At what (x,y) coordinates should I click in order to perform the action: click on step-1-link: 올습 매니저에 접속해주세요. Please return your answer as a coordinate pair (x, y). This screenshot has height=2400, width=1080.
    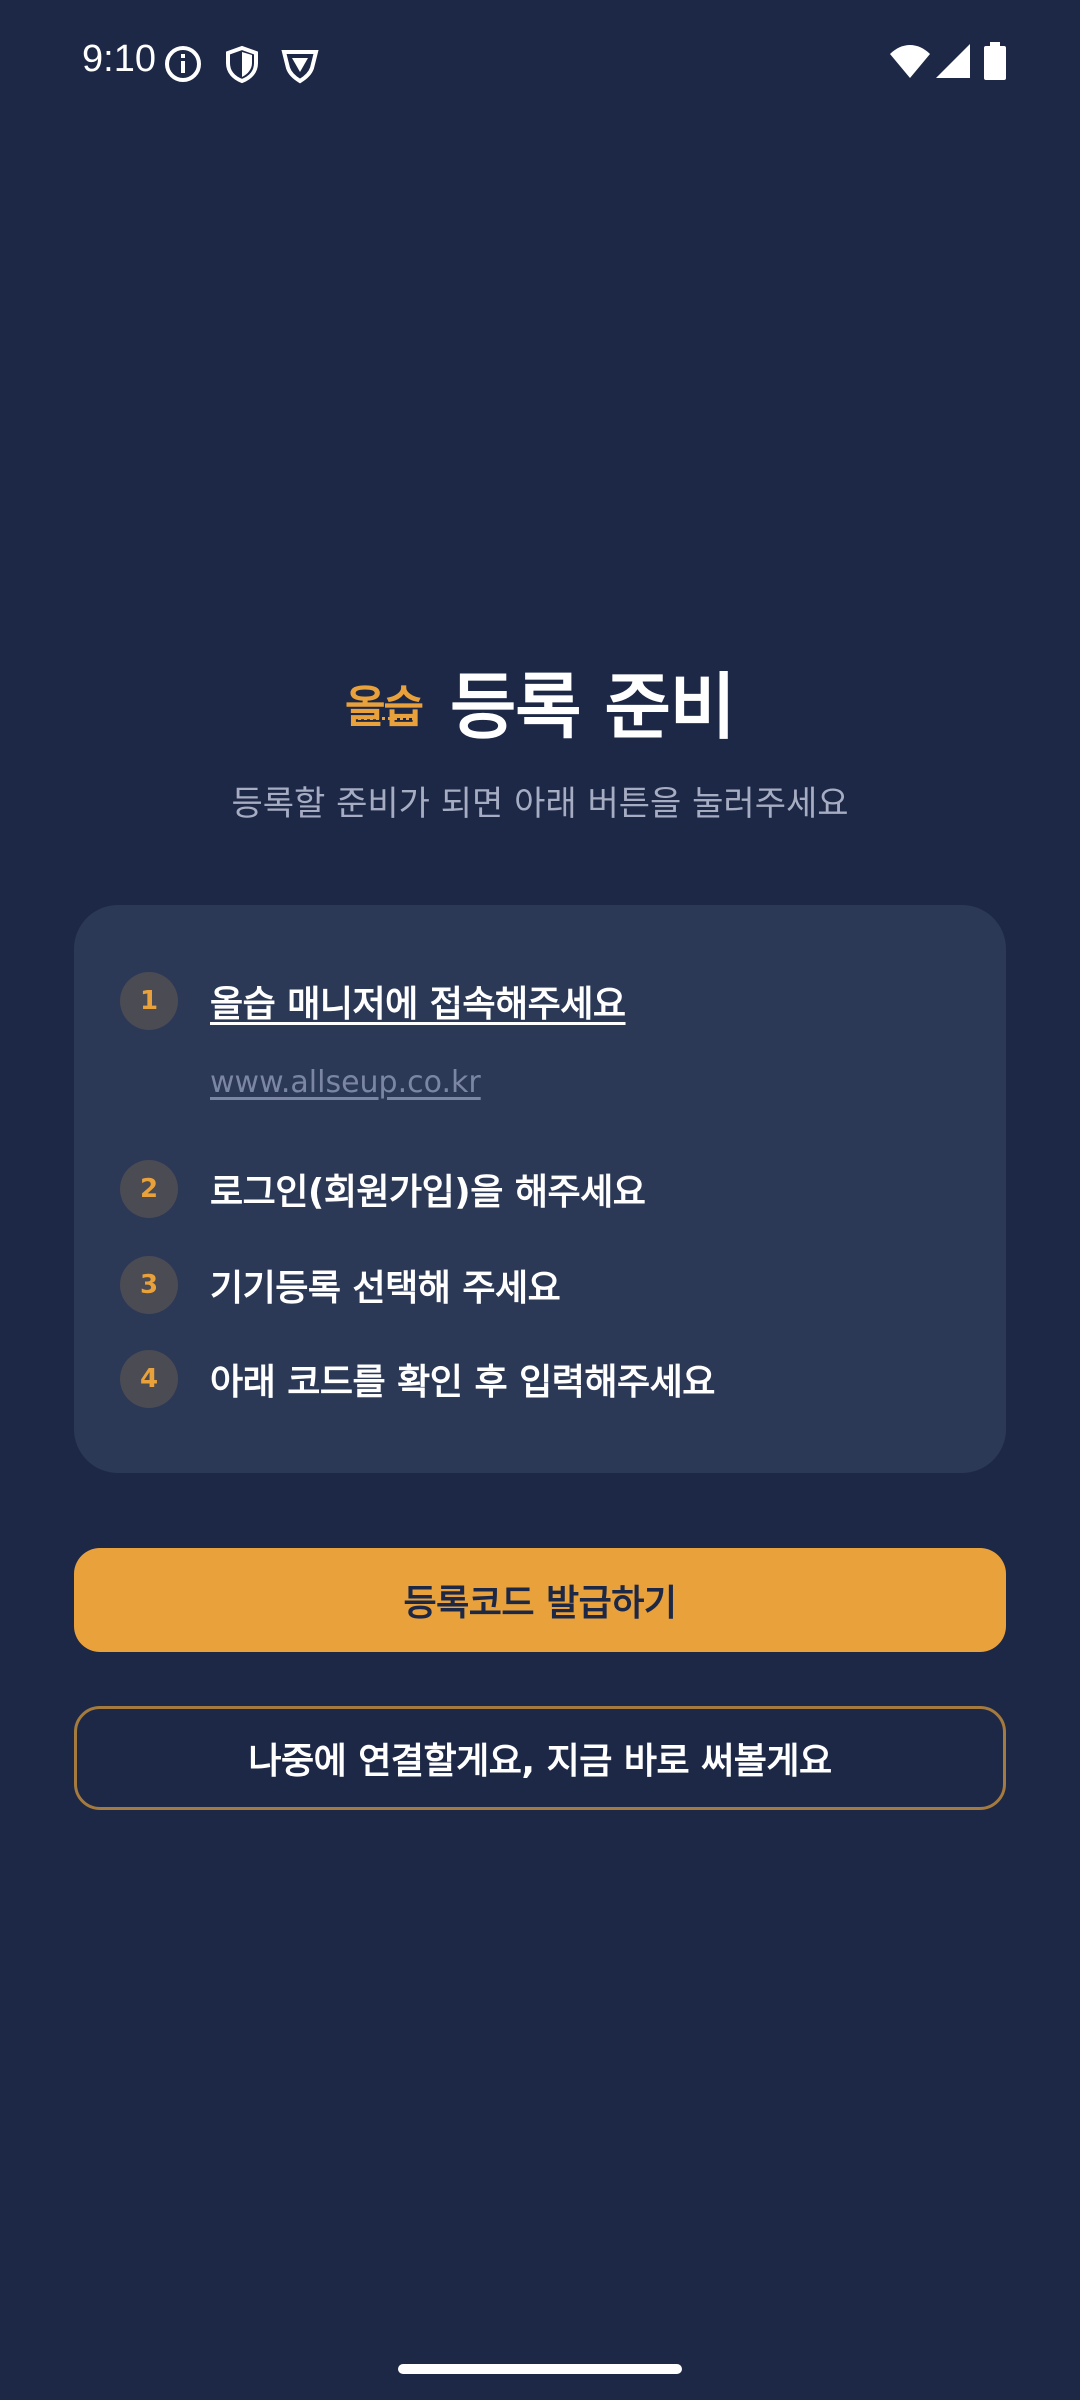
    Looking at the image, I should click on (418, 1001).